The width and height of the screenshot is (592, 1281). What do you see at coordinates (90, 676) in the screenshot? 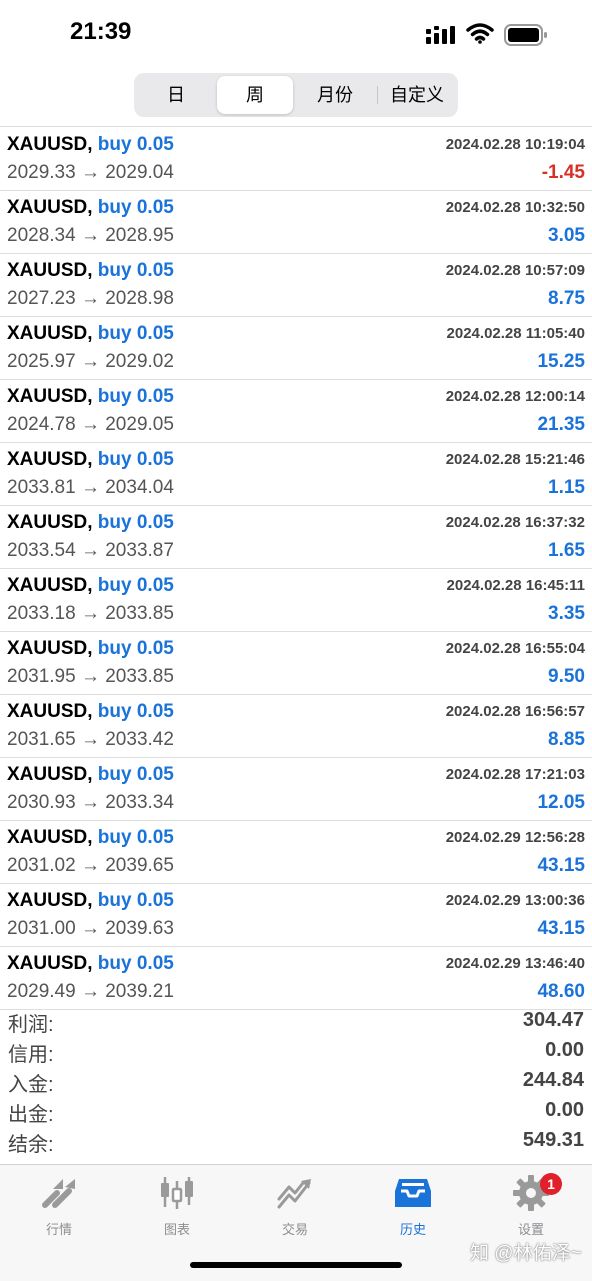
I see `trade-prices: 2031.95 → 2033.85` at bounding box center [90, 676].